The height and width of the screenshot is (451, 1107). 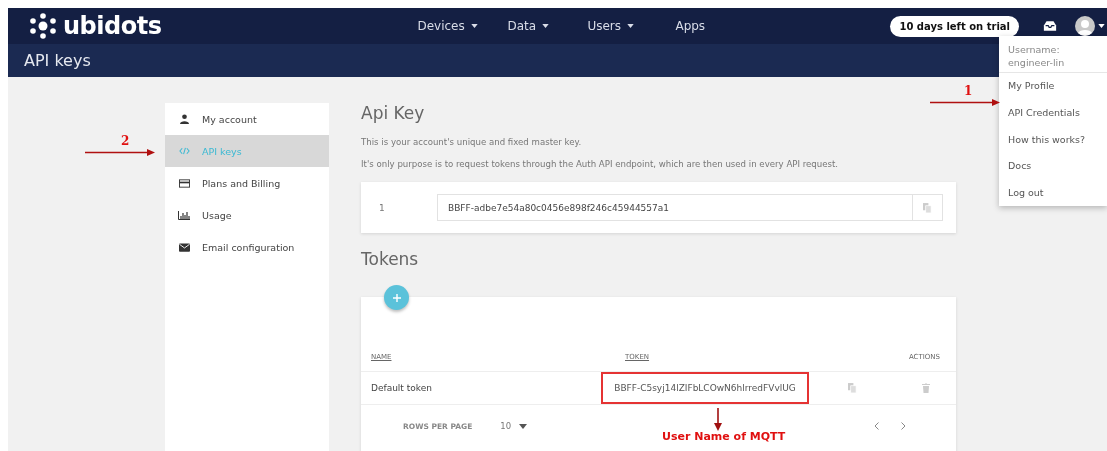 What do you see at coordinates (184, 215) in the screenshot?
I see `bar-chart-icon` at bounding box center [184, 215].